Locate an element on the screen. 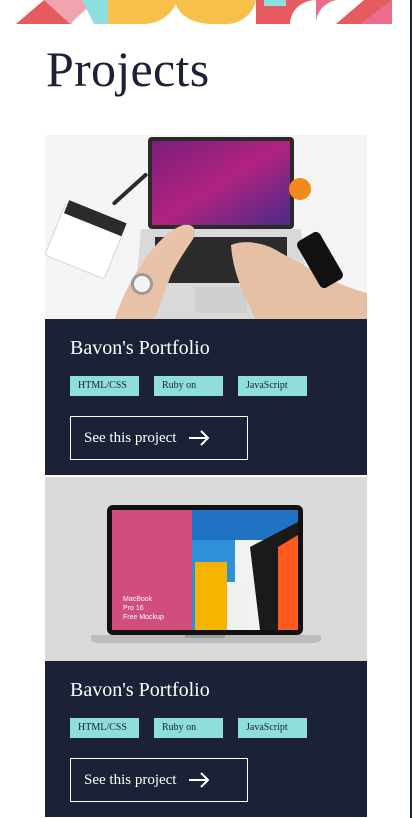  mockup-label: MacBook is located at coordinates (138, 599).